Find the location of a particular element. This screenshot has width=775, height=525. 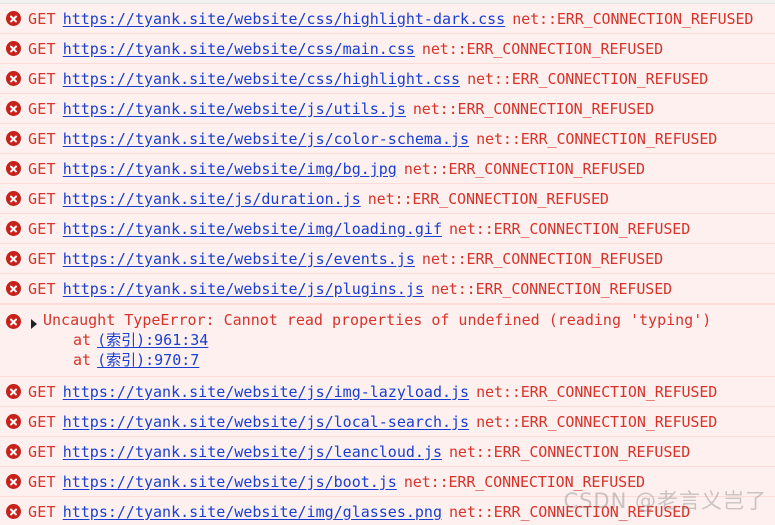

stack-frame: at (索引):961:34 is located at coordinates (377, 340).